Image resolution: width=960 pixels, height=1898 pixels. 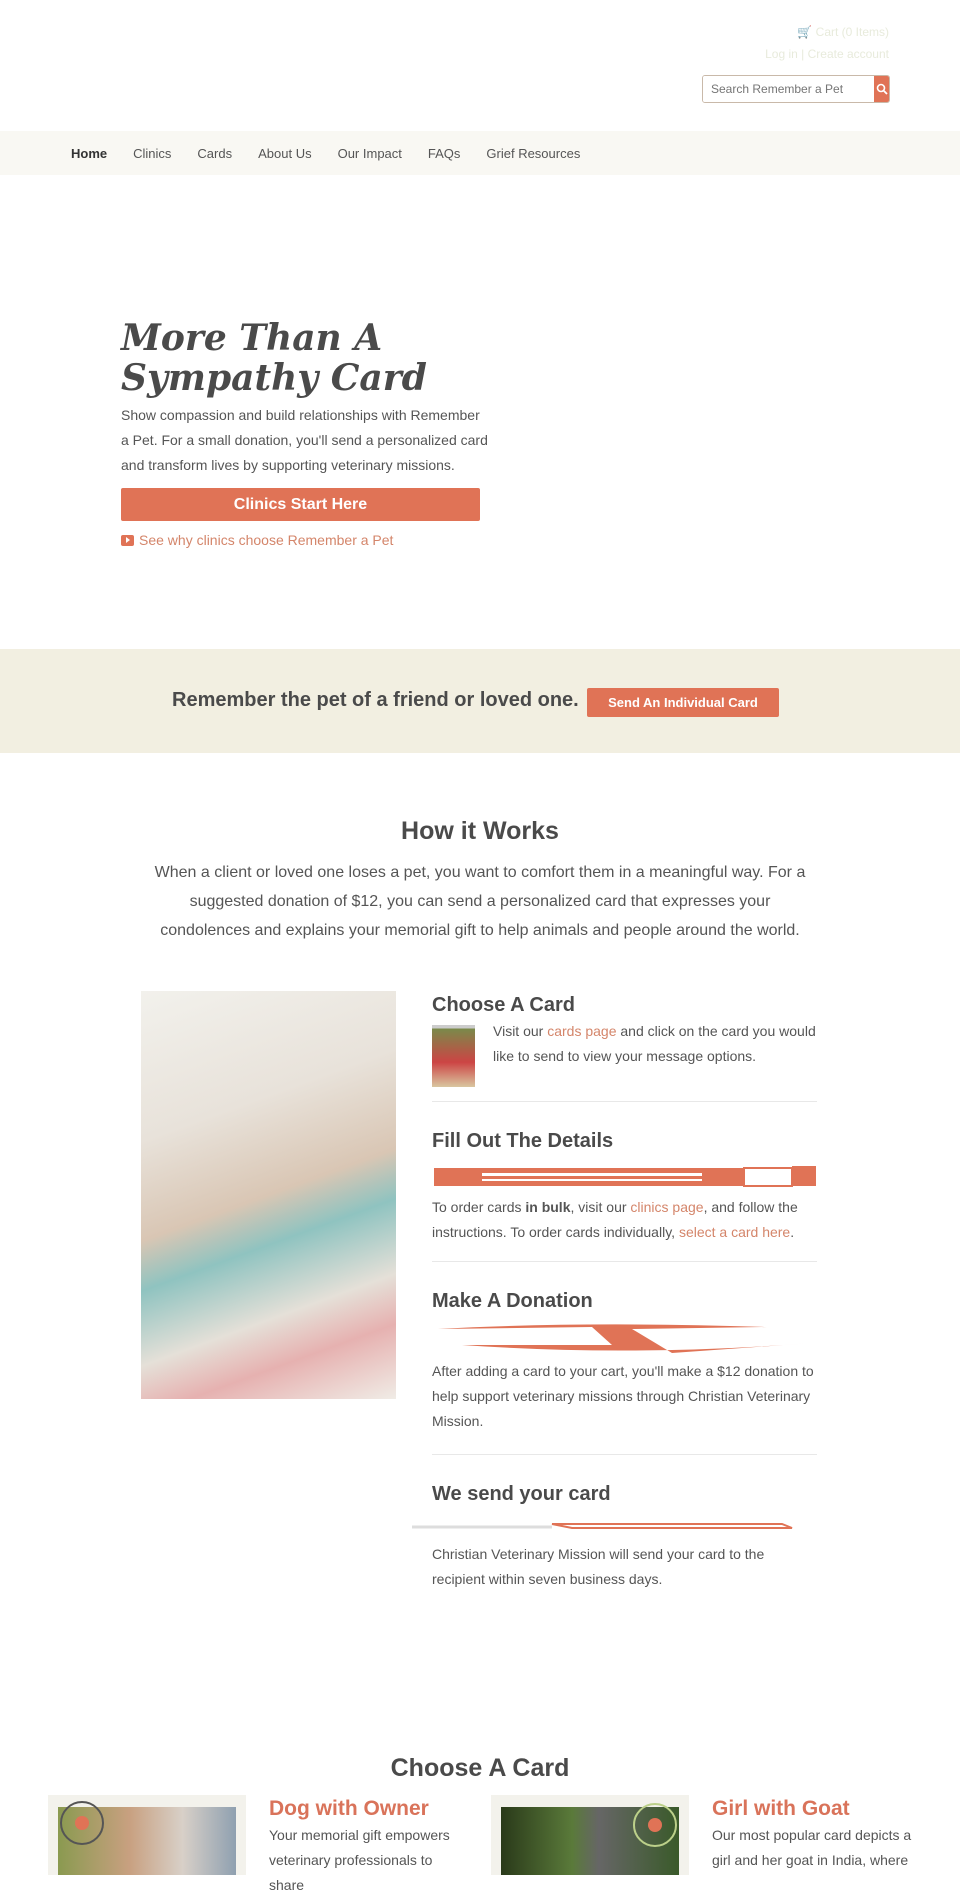 I want to click on card-title-link: Girl with Goat, so click(x=814, y=1809).